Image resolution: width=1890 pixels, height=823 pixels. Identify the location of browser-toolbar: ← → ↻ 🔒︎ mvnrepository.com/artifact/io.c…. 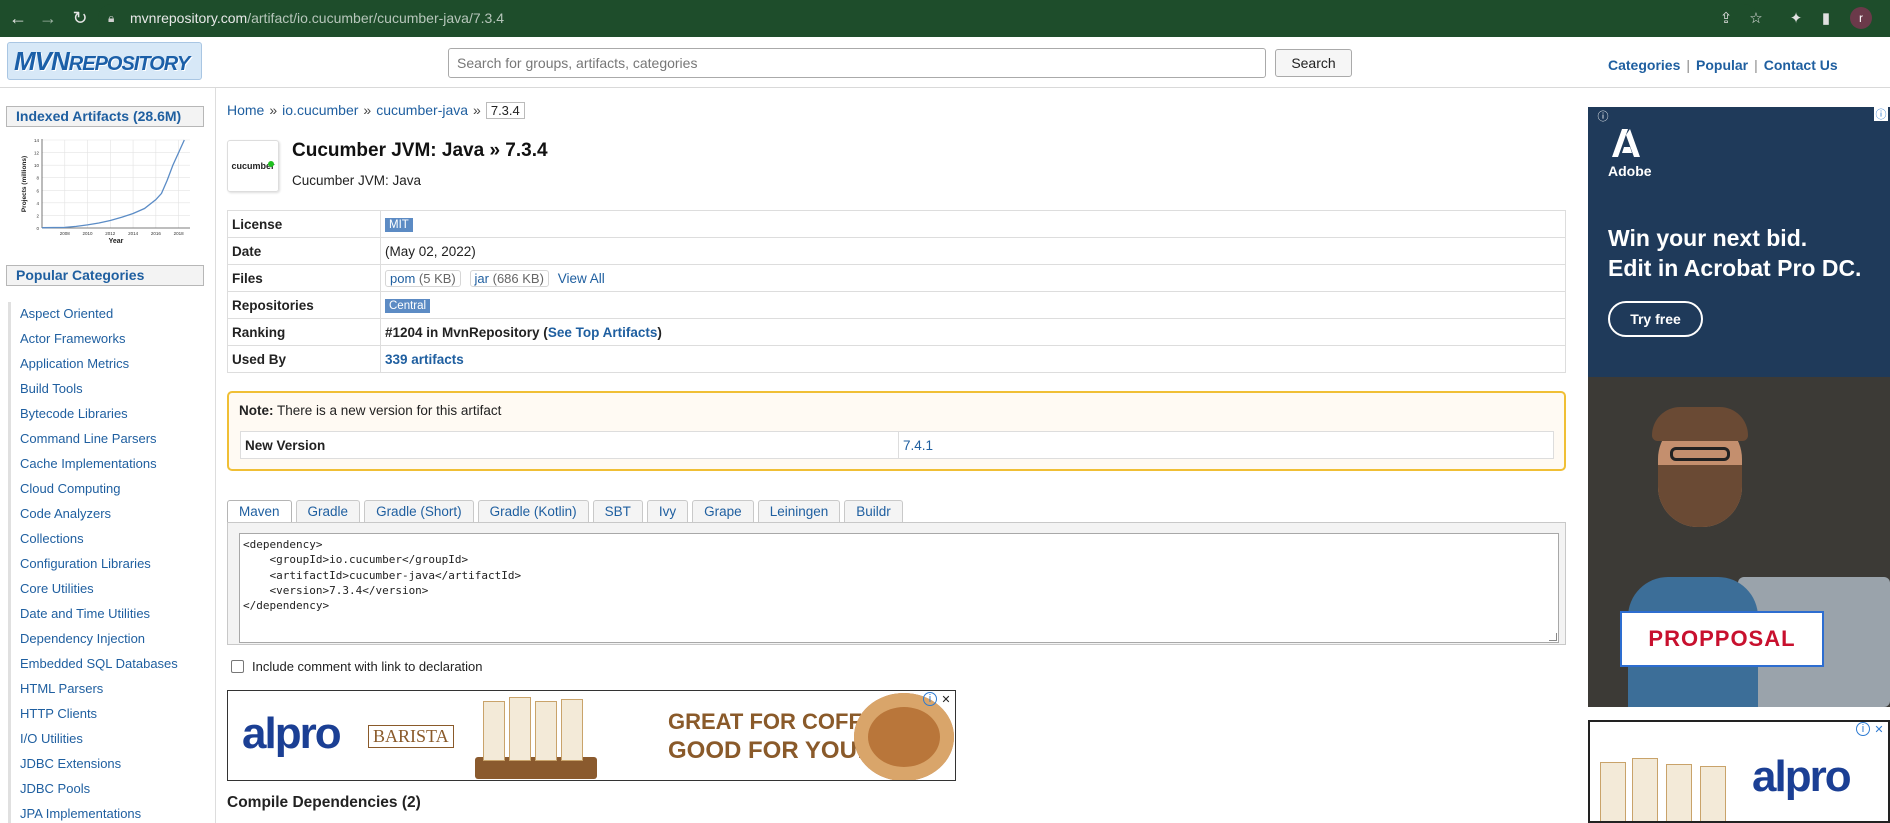
(945, 18).